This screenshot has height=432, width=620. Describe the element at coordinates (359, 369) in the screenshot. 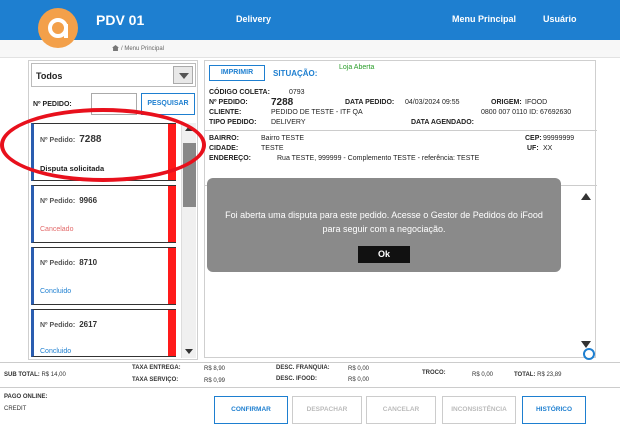

I see `desc-franquia-value: R$ 0,00` at that location.